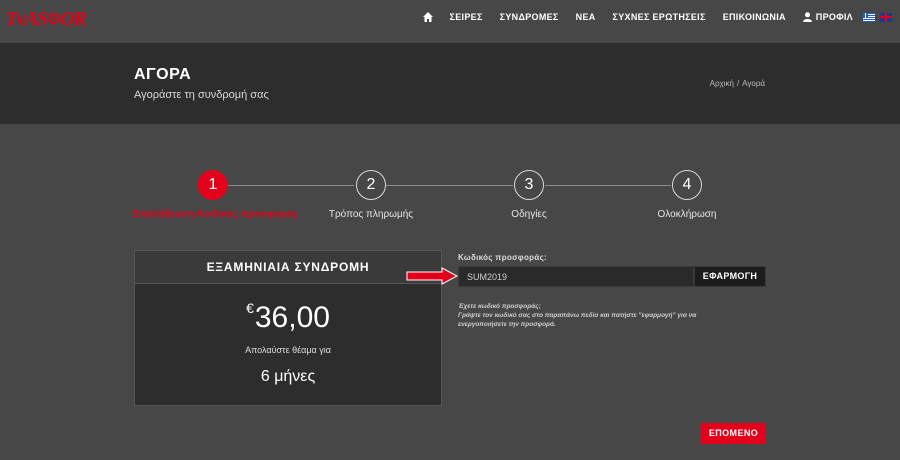 The width and height of the screenshot is (900, 460). Describe the element at coordinates (163, 74) in the screenshot. I see `page-title: ΑΓΟΡΑ` at that location.